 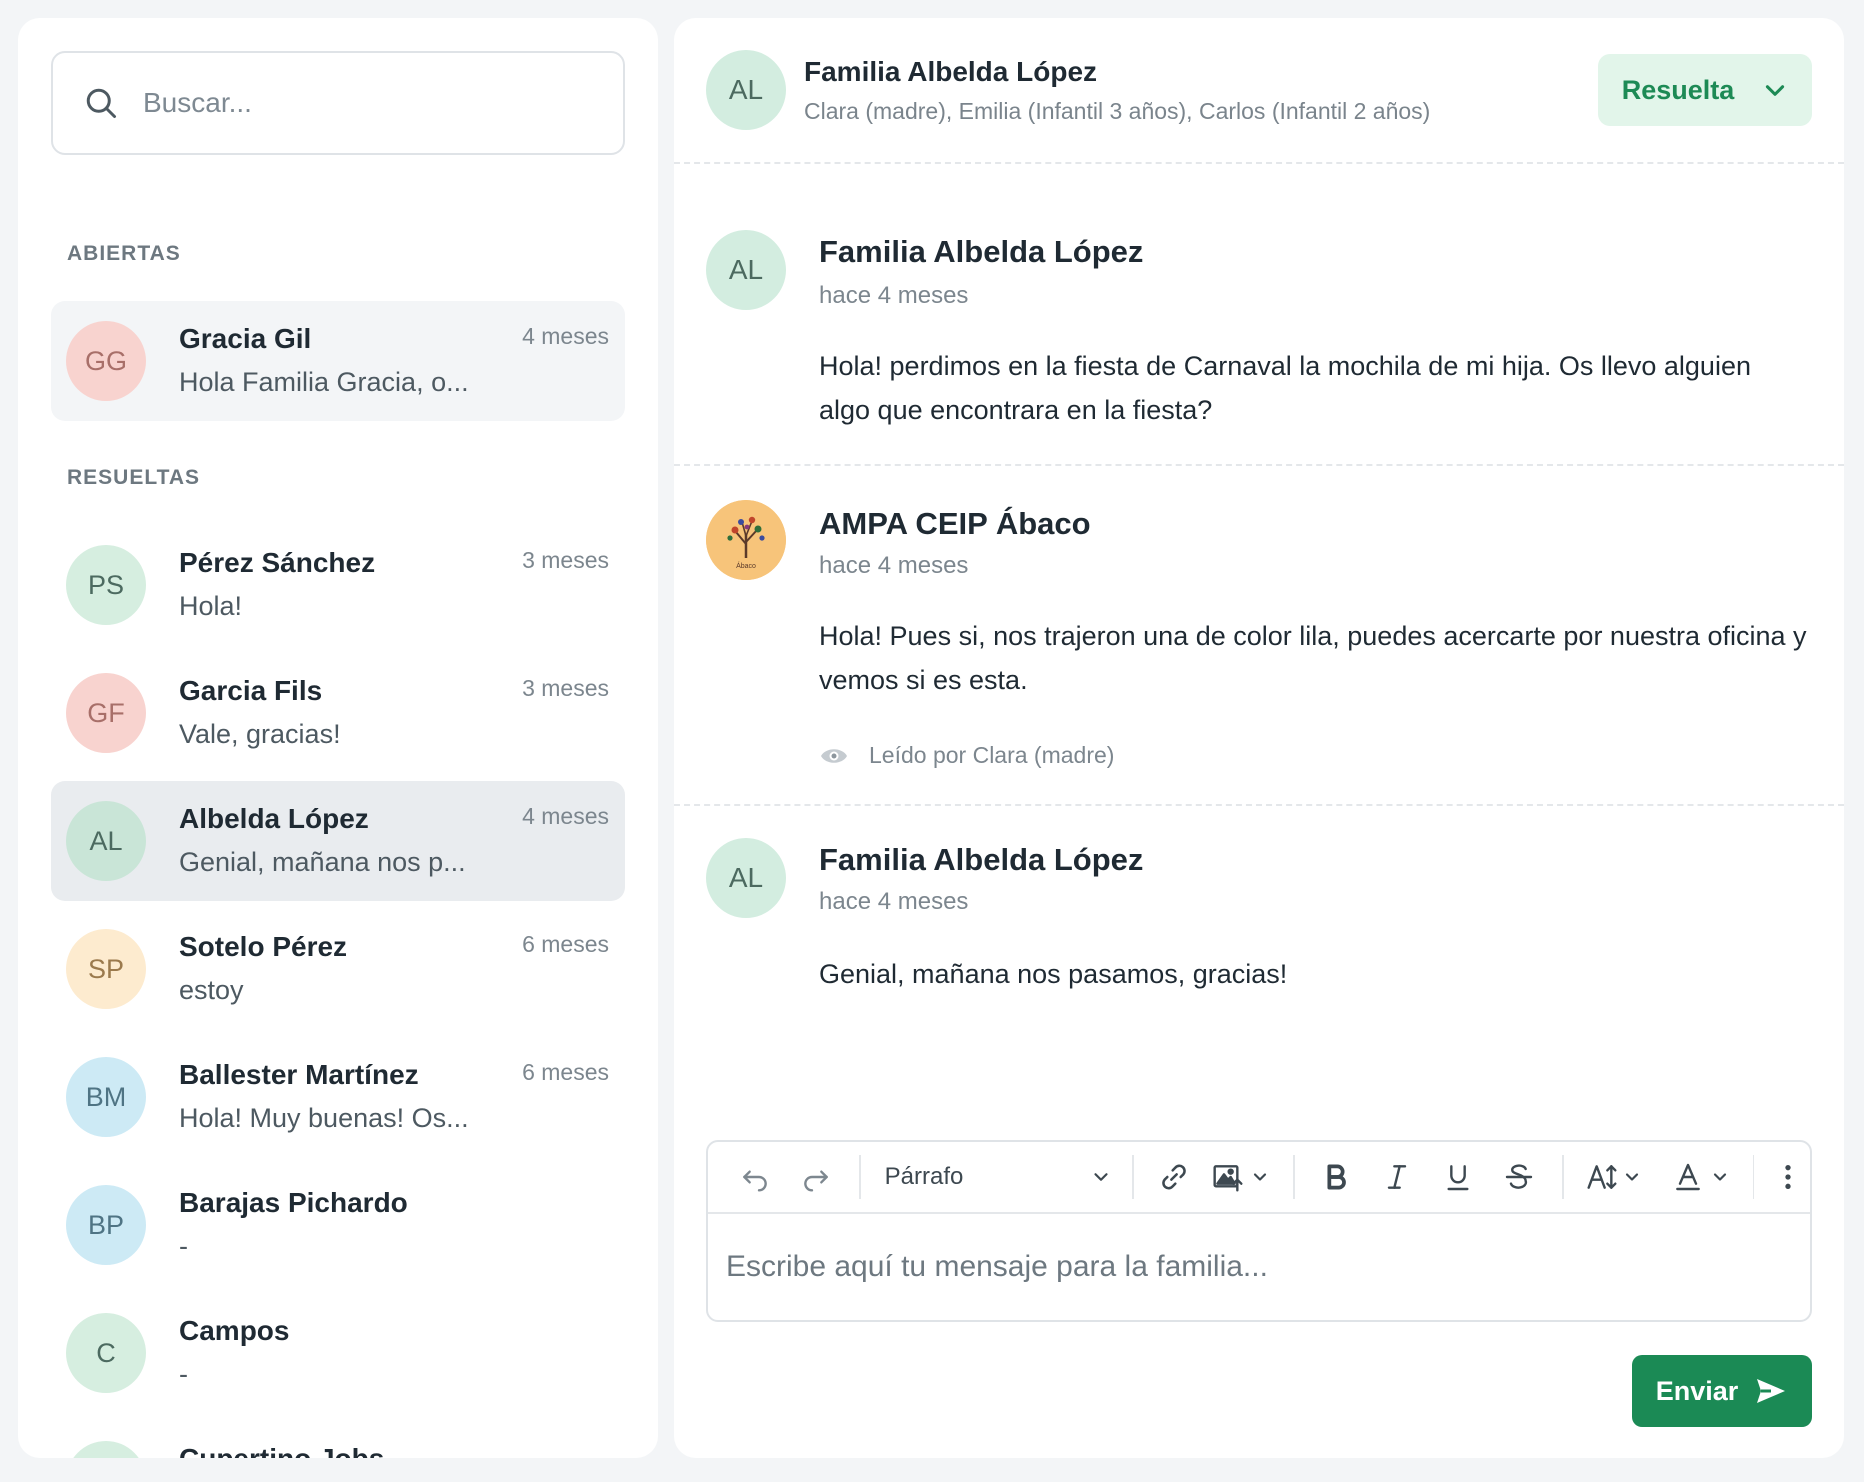 I want to click on conversation-item-garcia-fils: GF Garcia Fils 3 meses Vale, gracias!, so click(x=338, y=713).